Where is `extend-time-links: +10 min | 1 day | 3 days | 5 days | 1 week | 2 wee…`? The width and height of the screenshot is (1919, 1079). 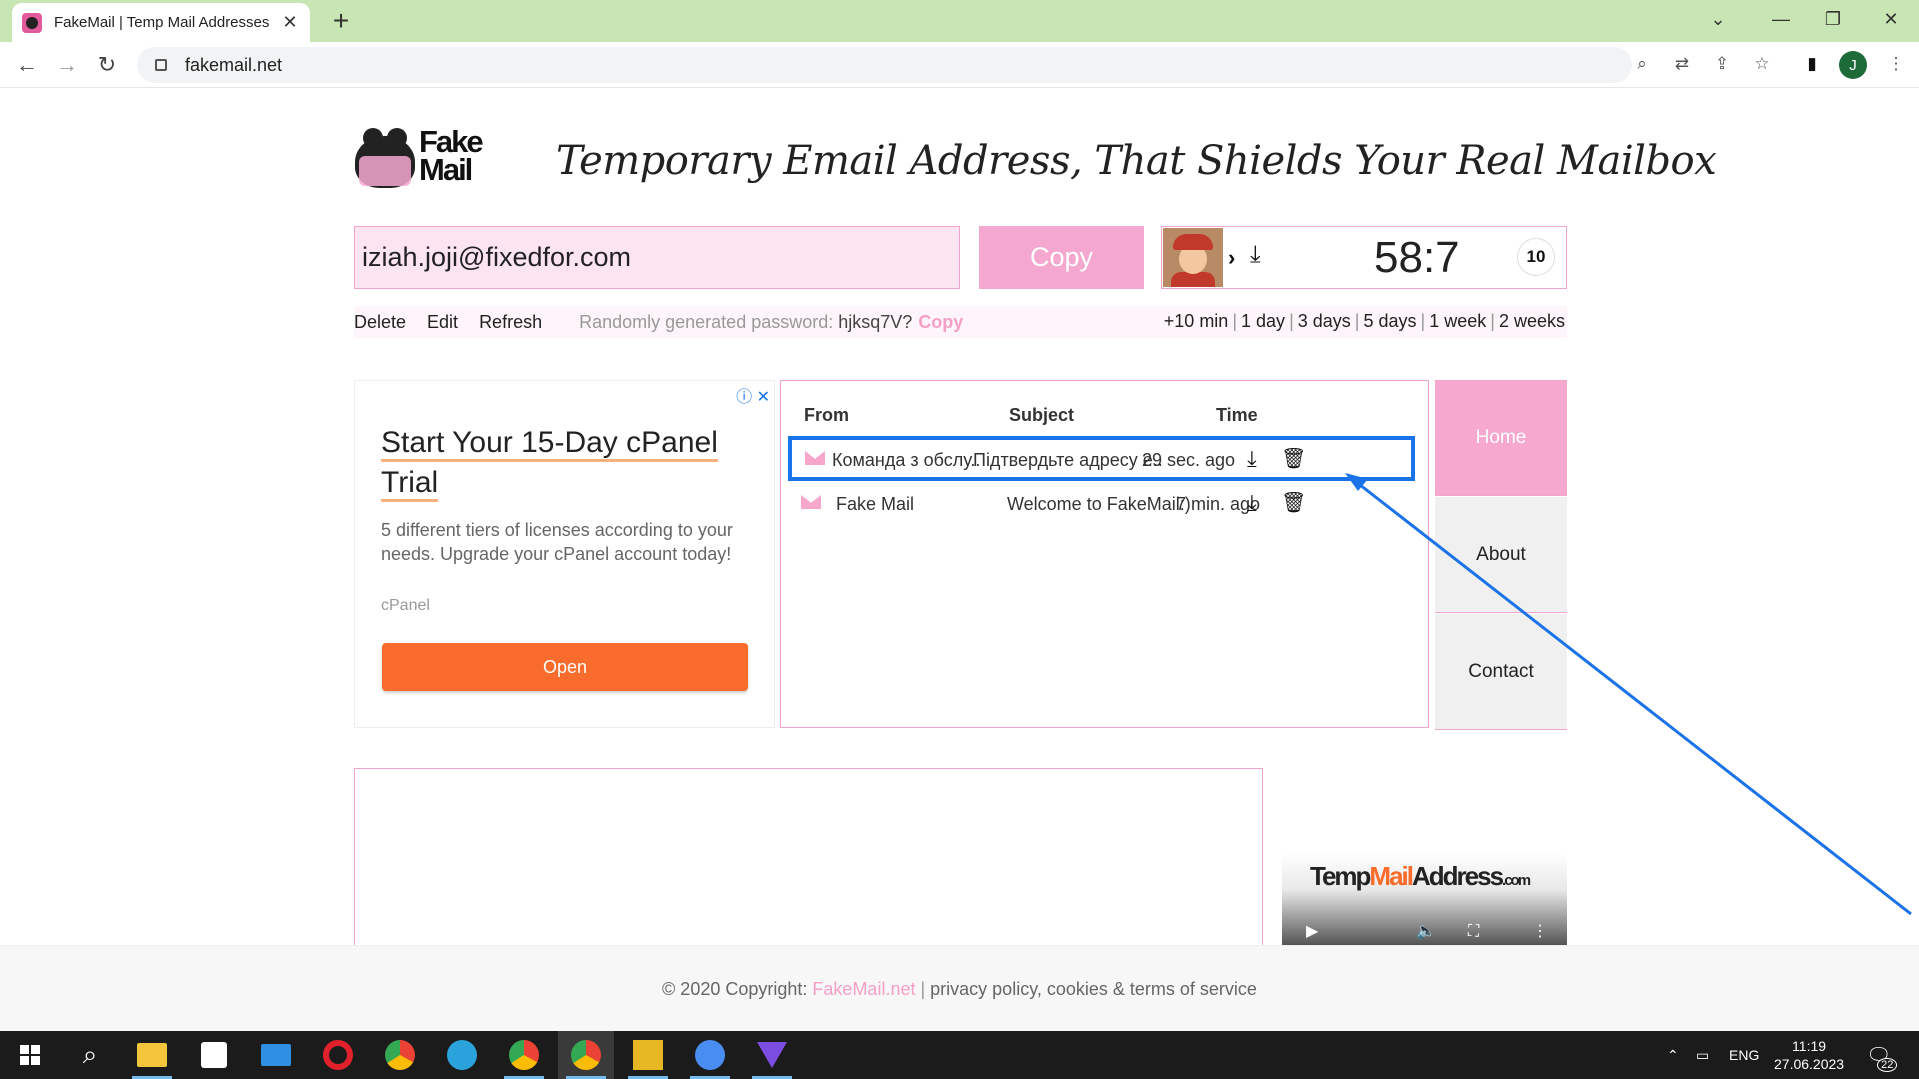 extend-time-links: +10 min | 1 day | 3 days | 5 days | 1 week | 2 wee… is located at coordinates (1364, 321).